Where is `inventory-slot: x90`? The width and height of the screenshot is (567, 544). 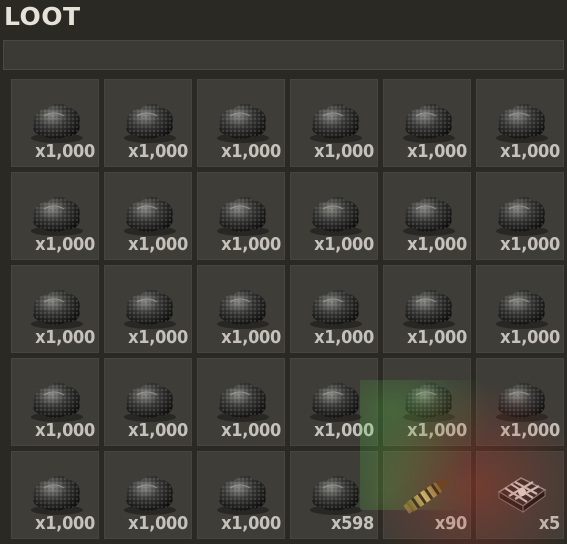
inventory-slot: x90 is located at coordinates (427, 495).